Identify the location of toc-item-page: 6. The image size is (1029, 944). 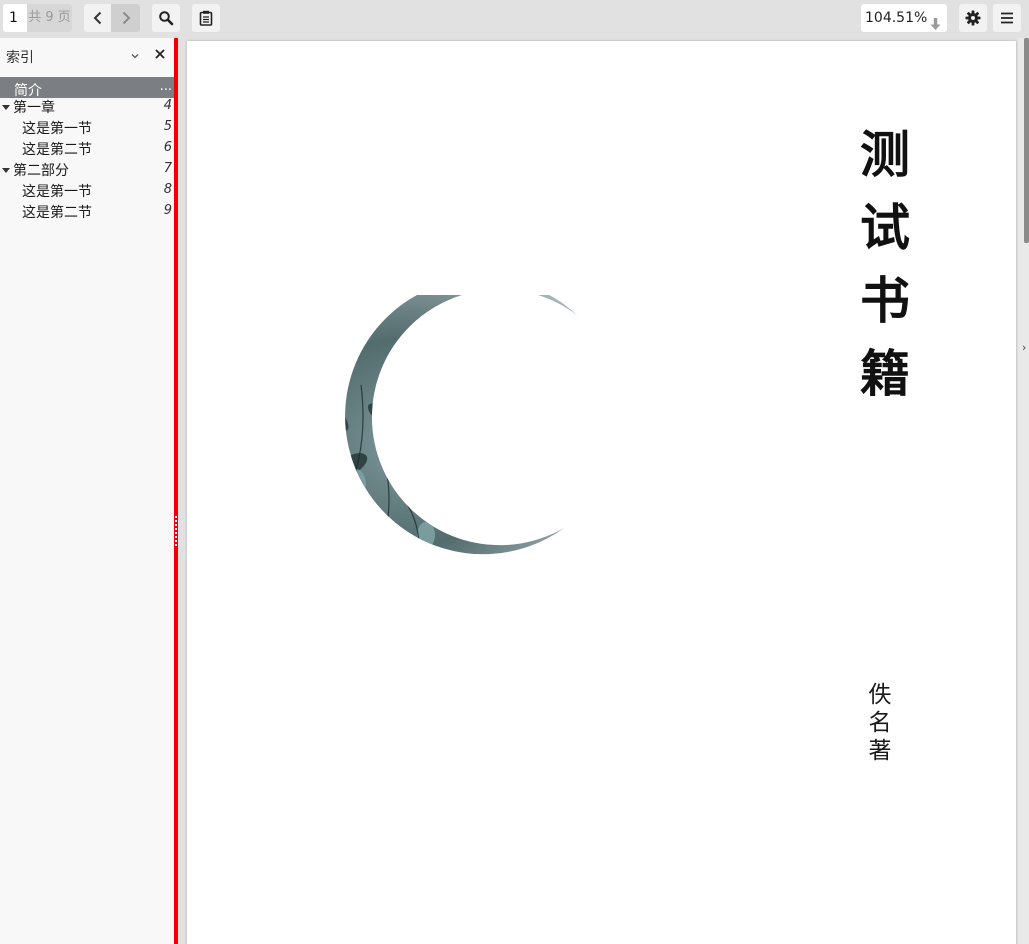
(167, 147).